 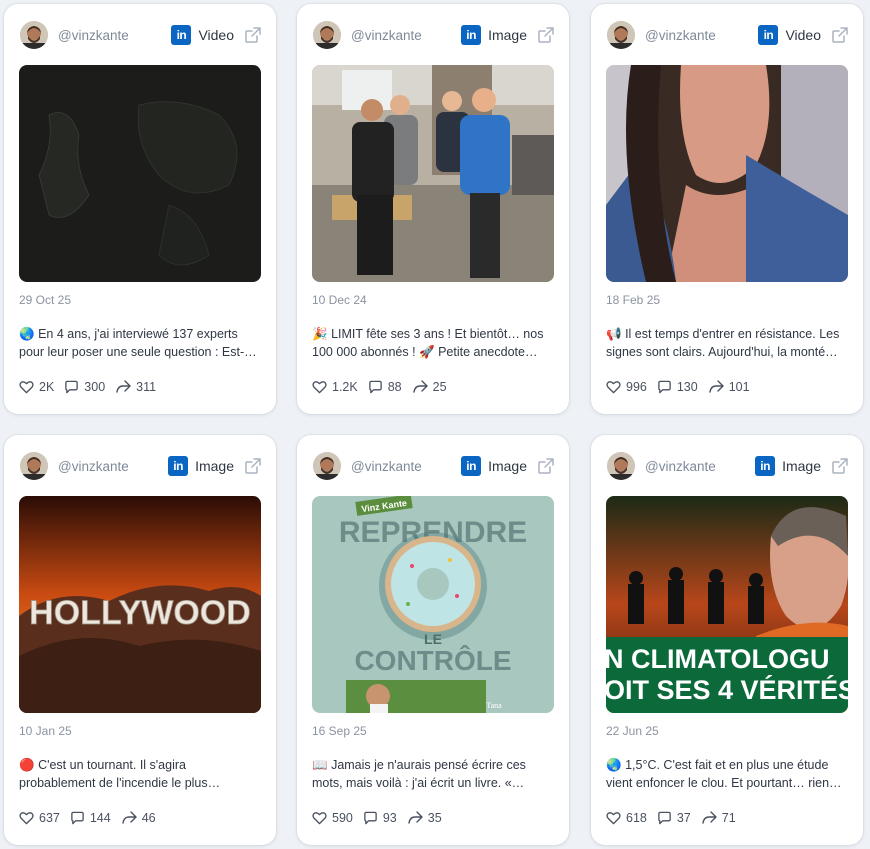 I want to click on emoji-icon: 🔴, so click(x=27, y=765).